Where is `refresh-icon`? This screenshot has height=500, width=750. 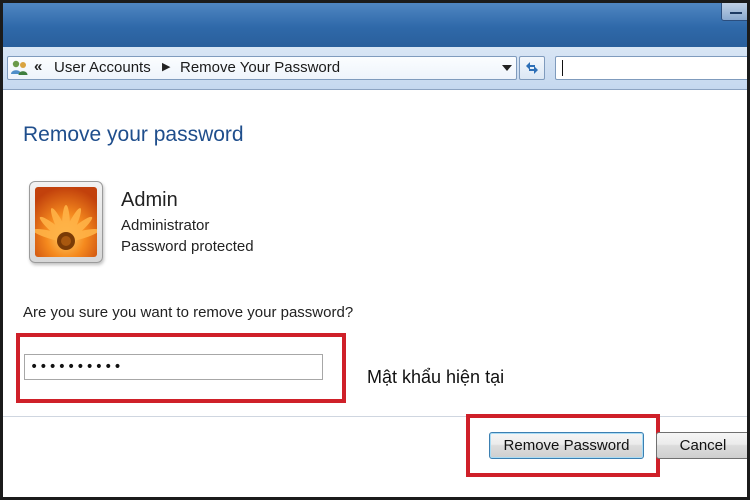 refresh-icon is located at coordinates (532, 68).